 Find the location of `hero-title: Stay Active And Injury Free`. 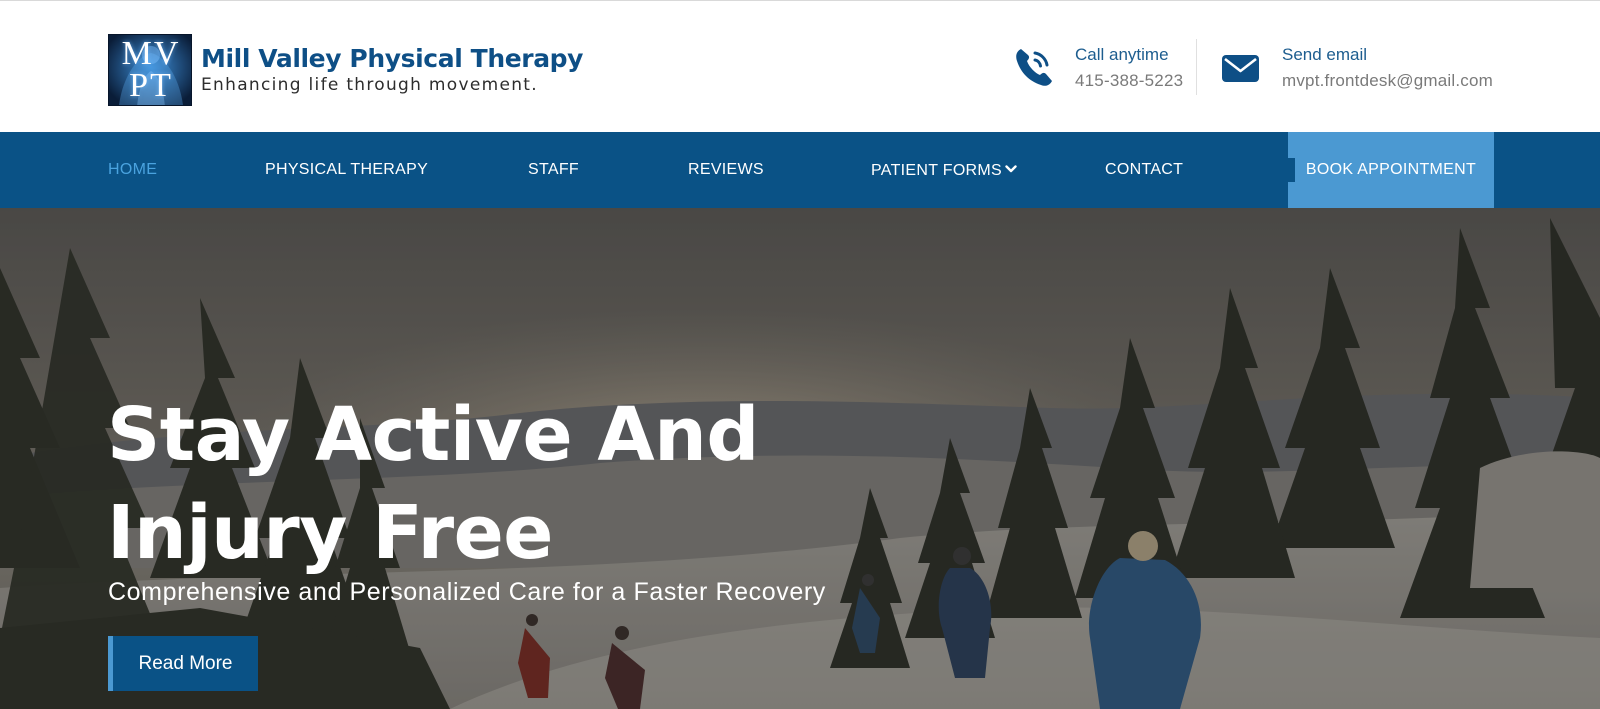

hero-title: Stay Active And Injury Free is located at coordinates (507, 484).